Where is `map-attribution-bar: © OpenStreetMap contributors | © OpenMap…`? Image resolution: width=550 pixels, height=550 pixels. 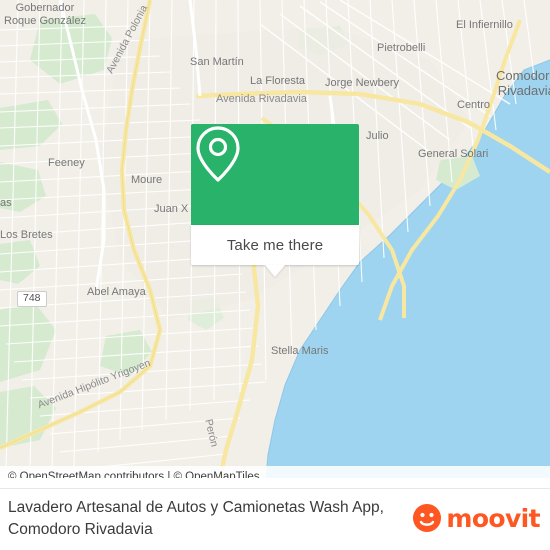 map-attribution-bar: © OpenStreetMap contributors | © OpenMap… is located at coordinates (275, 472).